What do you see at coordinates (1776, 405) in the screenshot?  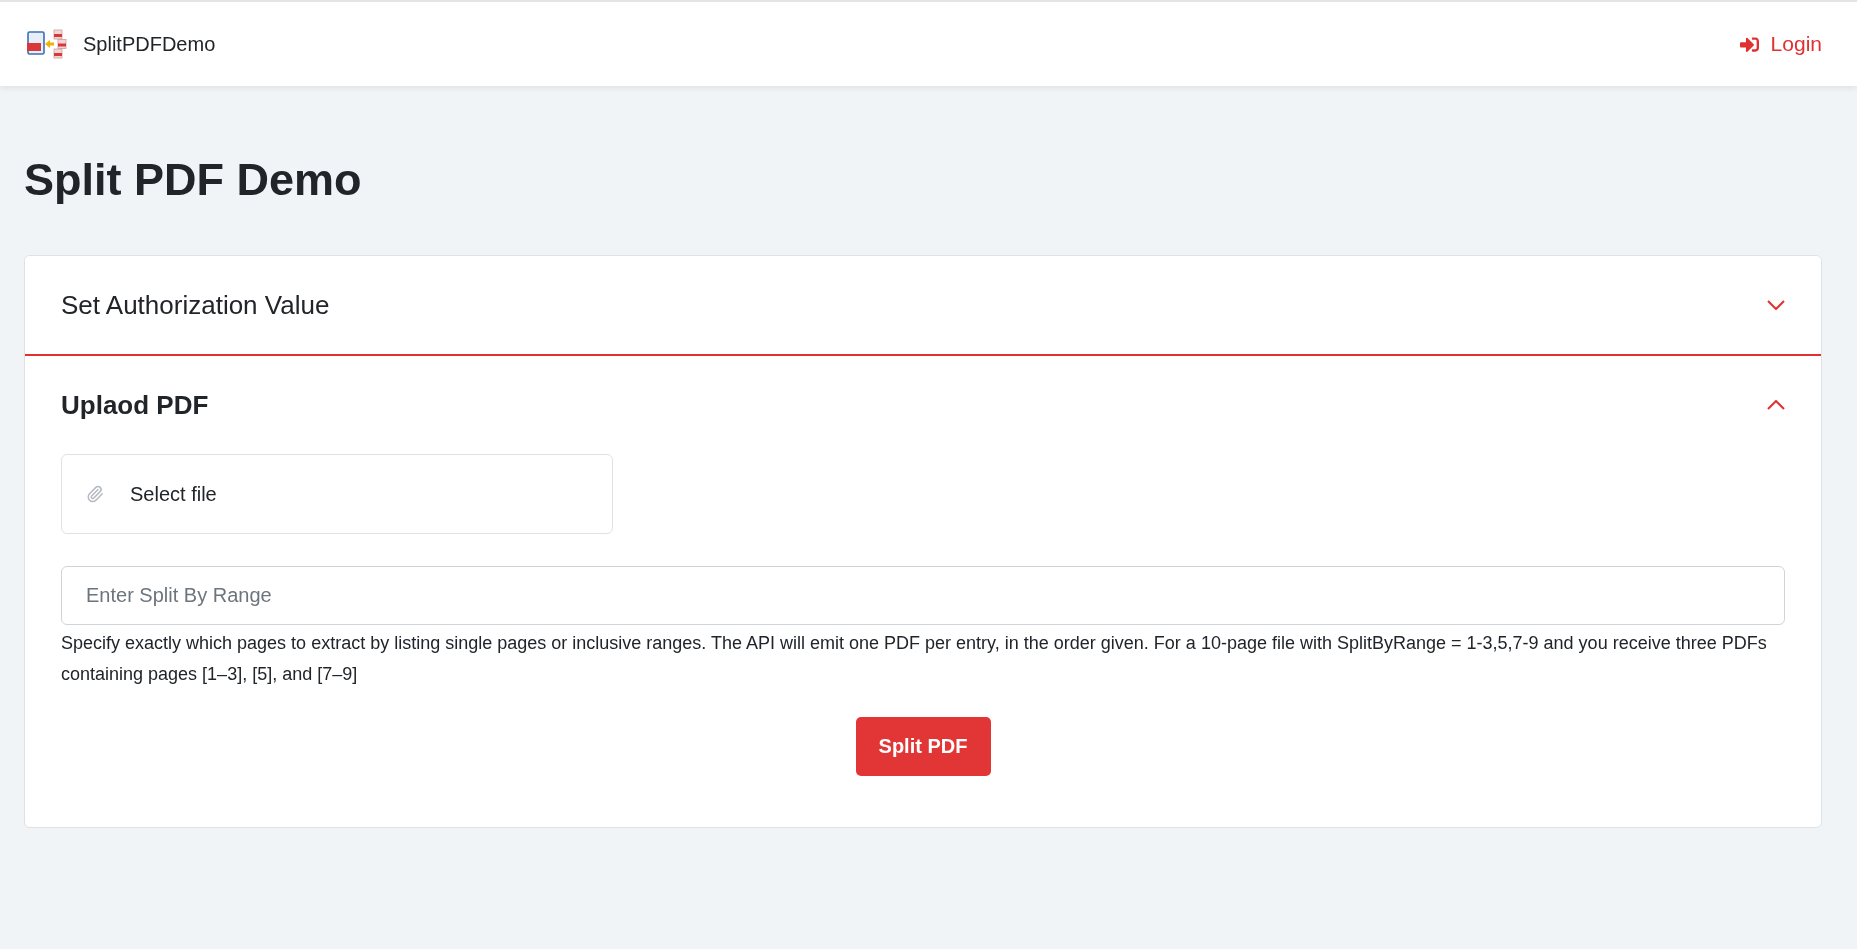 I see `chevron-up-icon` at bounding box center [1776, 405].